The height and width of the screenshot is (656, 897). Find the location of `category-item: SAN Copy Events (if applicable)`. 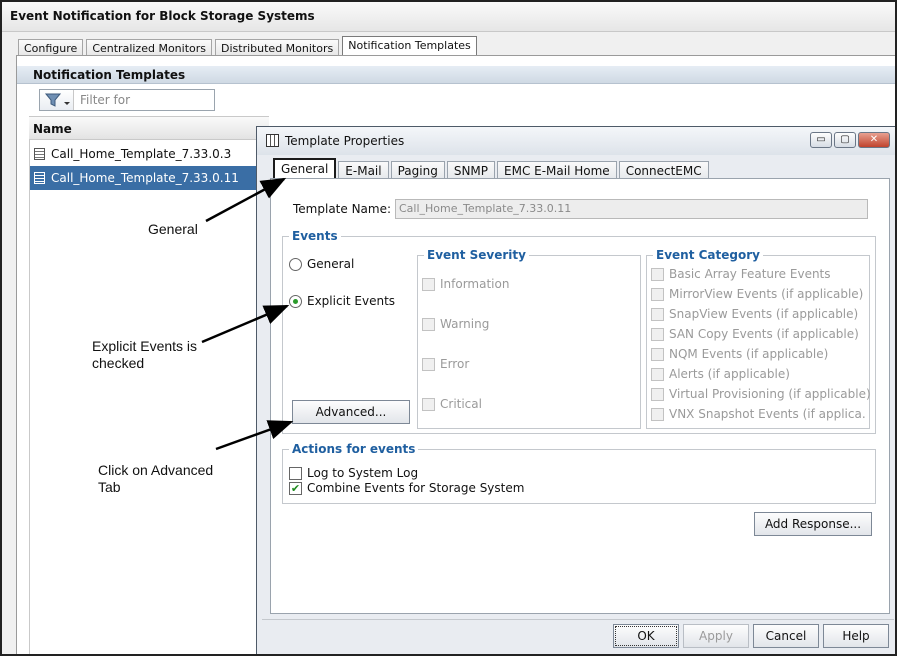

category-item: SAN Copy Events (if applicable) is located at coordinates (755, 334).